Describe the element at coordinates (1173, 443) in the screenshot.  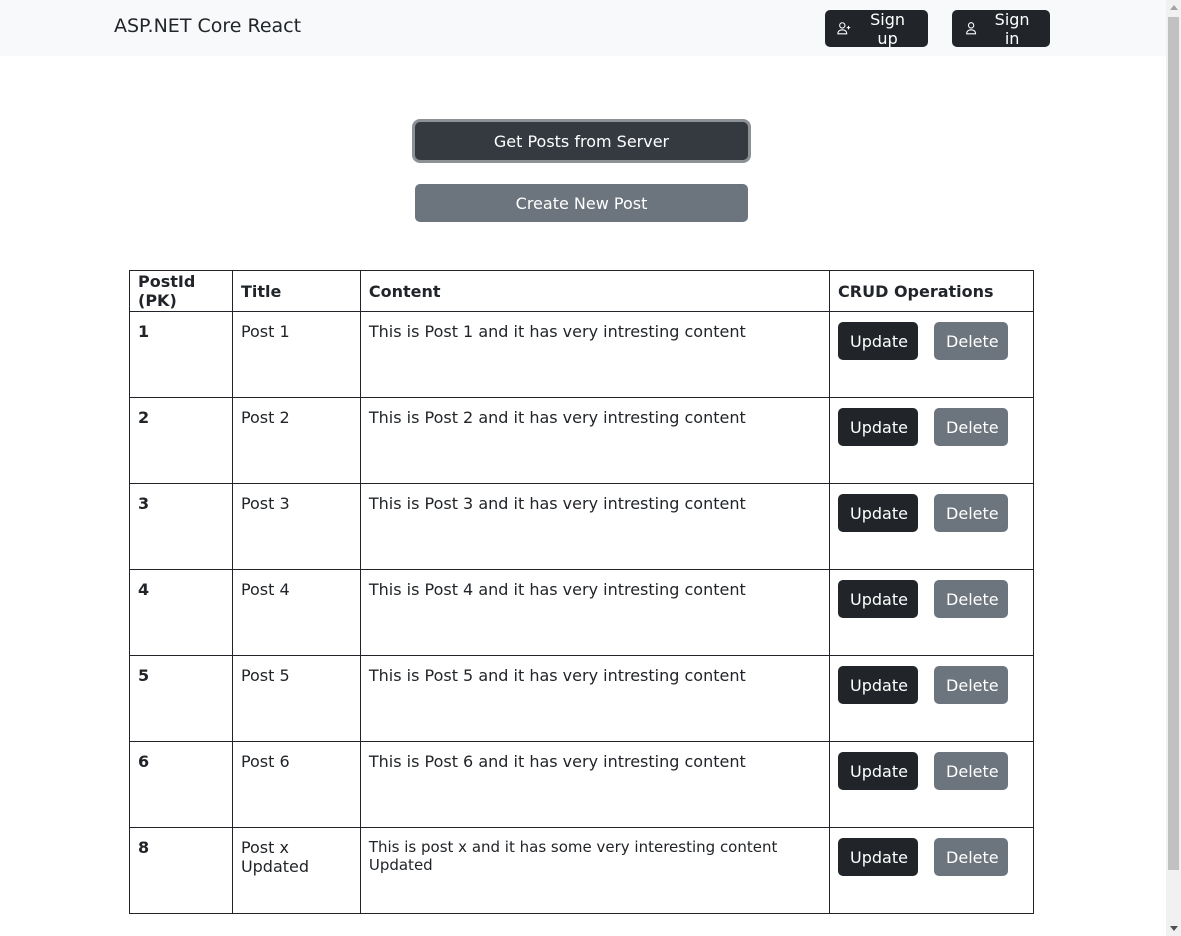
I see `scrollbar-thumb` at that location.